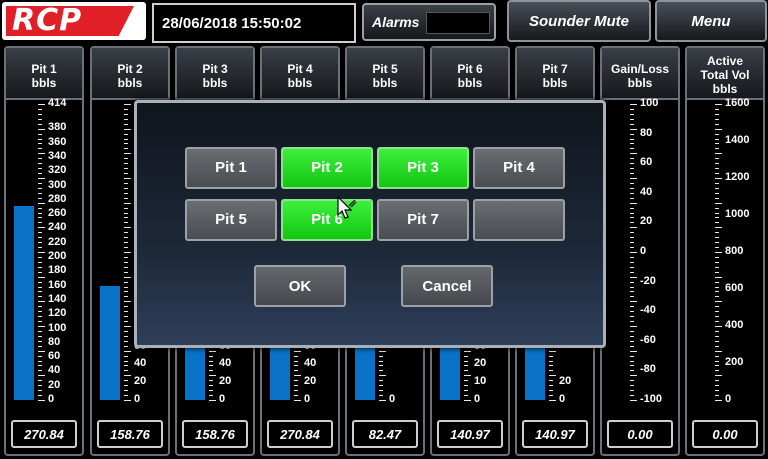  I want to click on scale-label: -40, so click(648, 310).